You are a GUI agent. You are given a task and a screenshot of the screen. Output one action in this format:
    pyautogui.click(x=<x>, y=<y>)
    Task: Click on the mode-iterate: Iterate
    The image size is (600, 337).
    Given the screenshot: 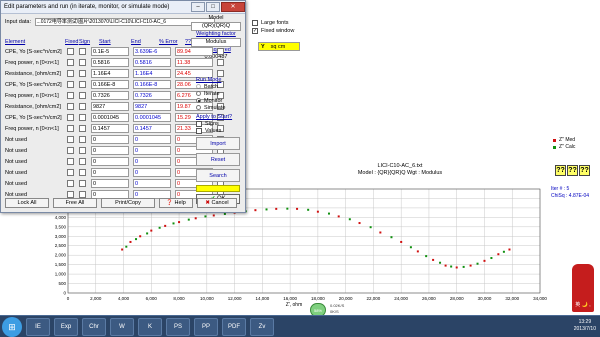 What is the action you would take?
    pyautogui.click(x=220, y=93)
    